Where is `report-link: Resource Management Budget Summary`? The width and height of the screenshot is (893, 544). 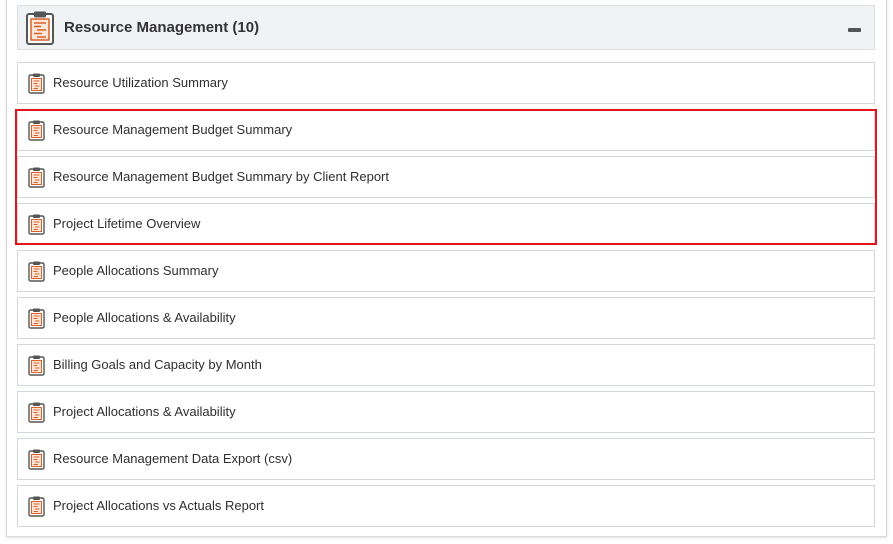
report-link: Resource Management Budget Summary is located at coordinates (172, 129).